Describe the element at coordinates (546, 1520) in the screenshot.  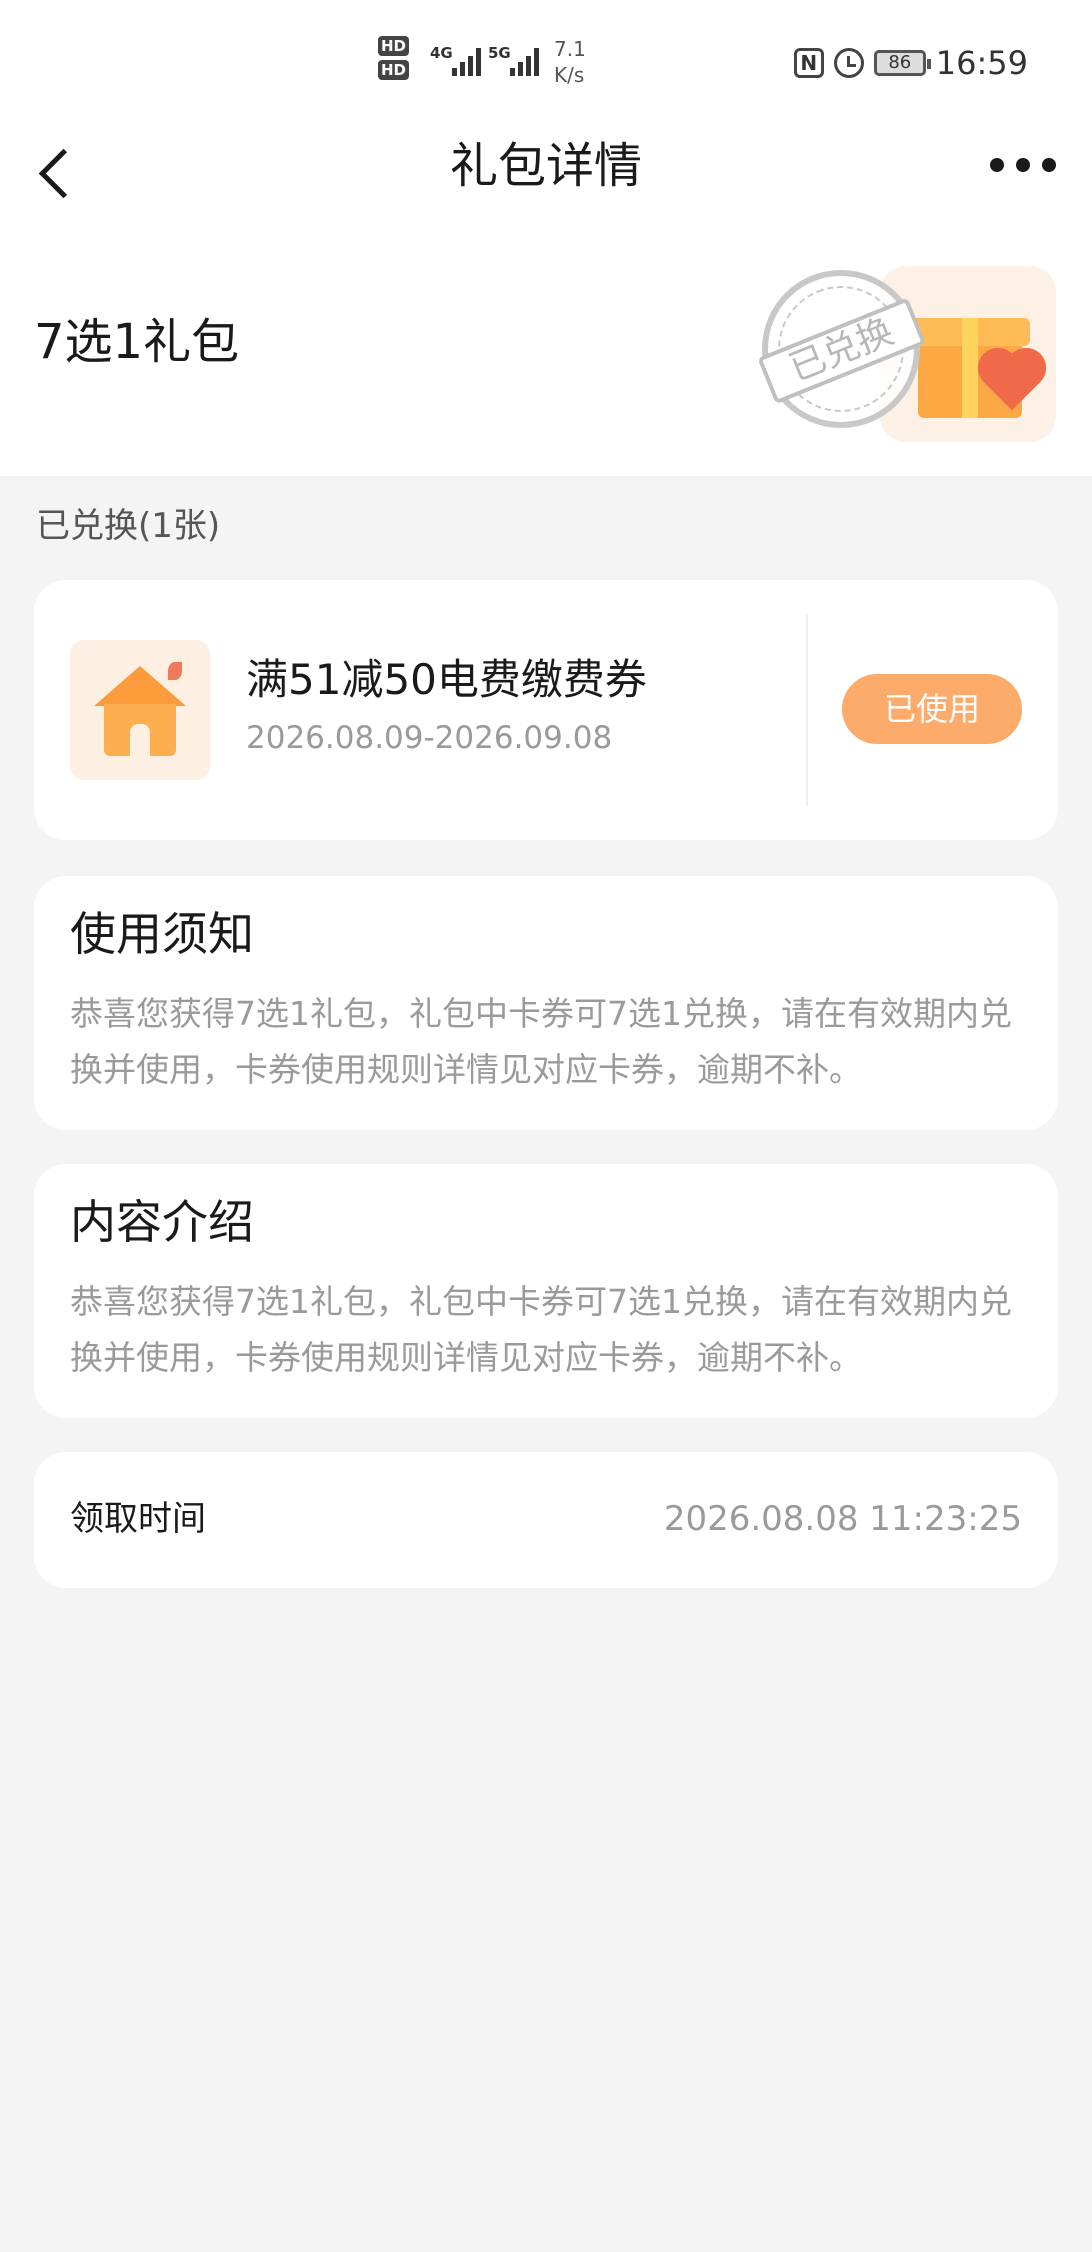
I see `receive-time-card: 领取时间 2026.08.08 11:23:25` at that location.